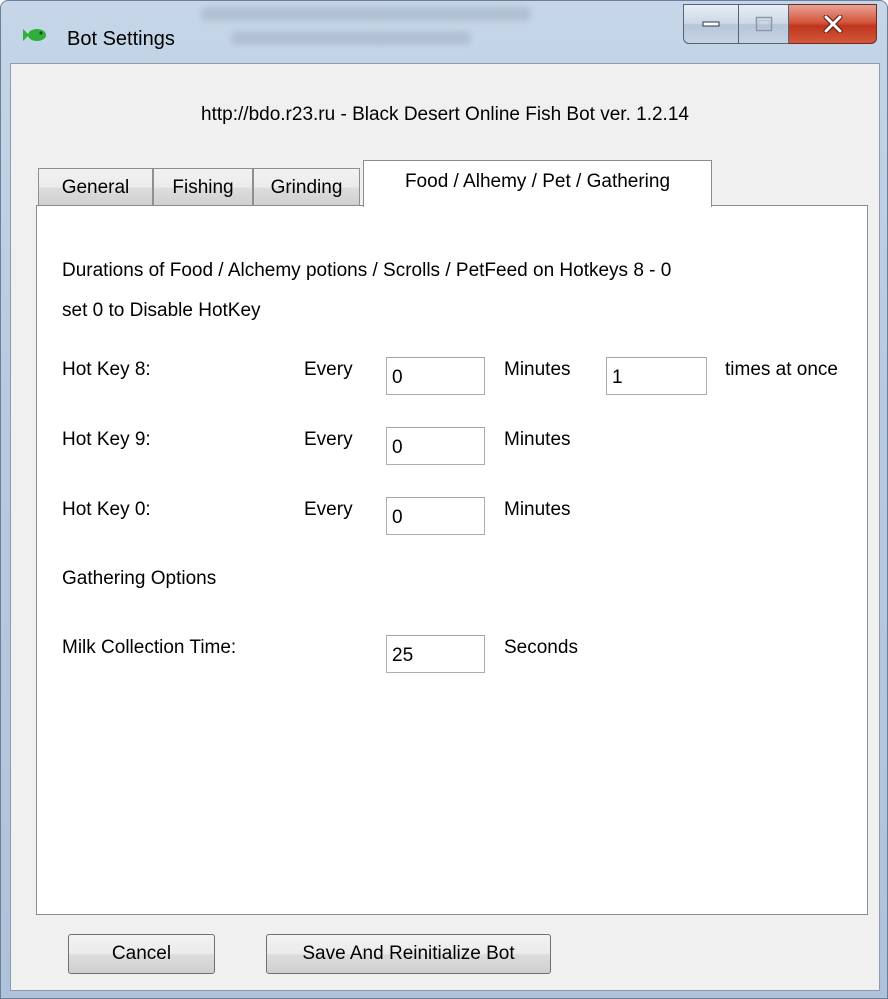  I want to click on description-line2: set 0 to Disable HotKey, so click(161, 310).